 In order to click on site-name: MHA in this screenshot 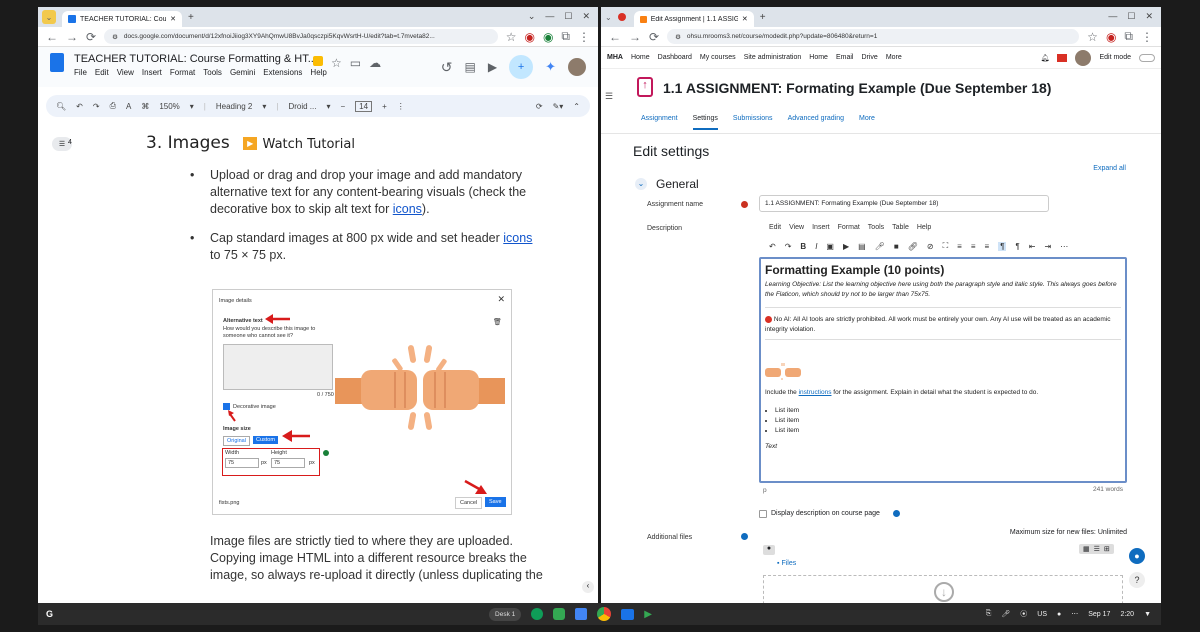, I will do `click(615, 57)`.